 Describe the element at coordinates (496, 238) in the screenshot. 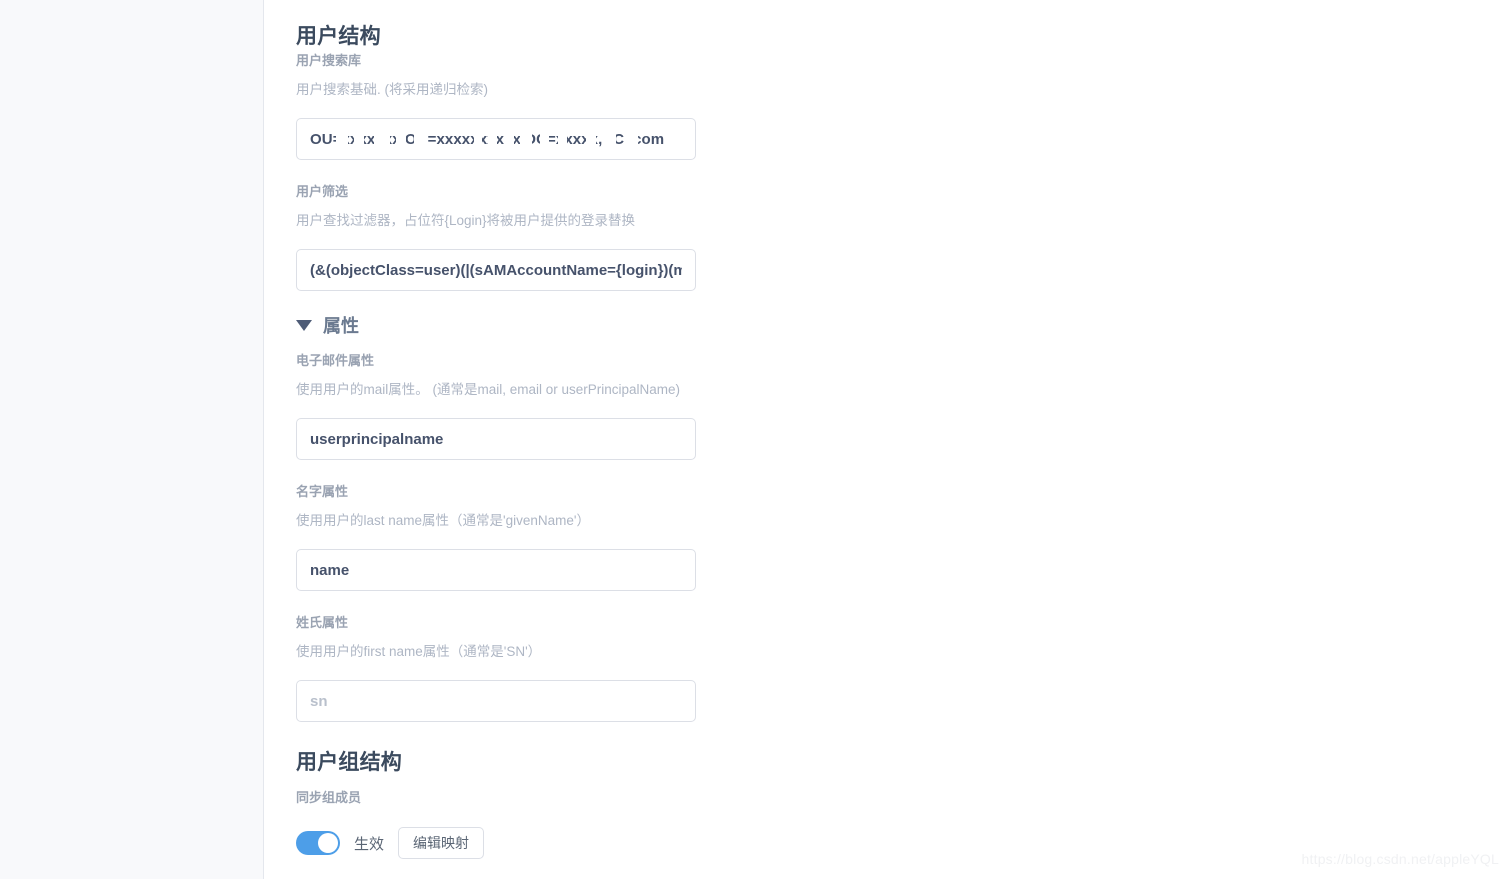

I see `field-user-filter: 用户筛选 用户查找过滤器，占位符{Login}将被用户提供的登录替换` at that location.